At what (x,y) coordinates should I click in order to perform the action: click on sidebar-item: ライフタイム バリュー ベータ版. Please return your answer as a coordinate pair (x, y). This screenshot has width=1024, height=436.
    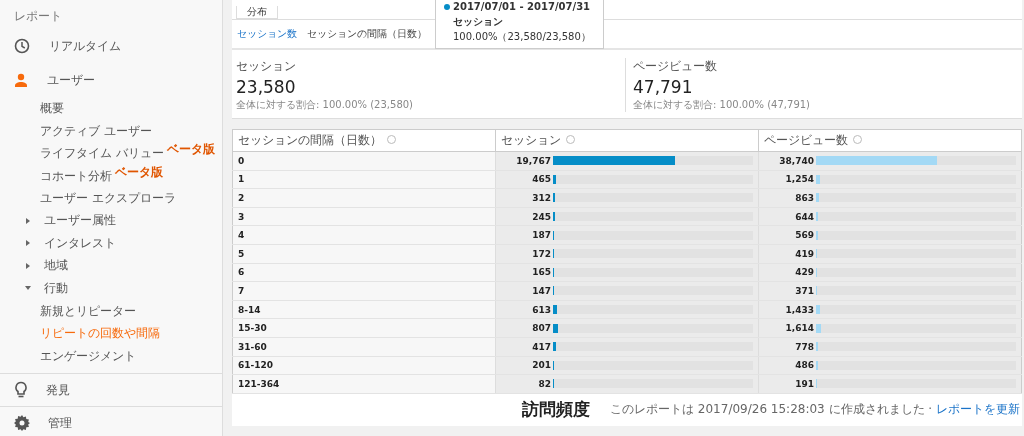
    Looking at the image, I should click on (127, 153).